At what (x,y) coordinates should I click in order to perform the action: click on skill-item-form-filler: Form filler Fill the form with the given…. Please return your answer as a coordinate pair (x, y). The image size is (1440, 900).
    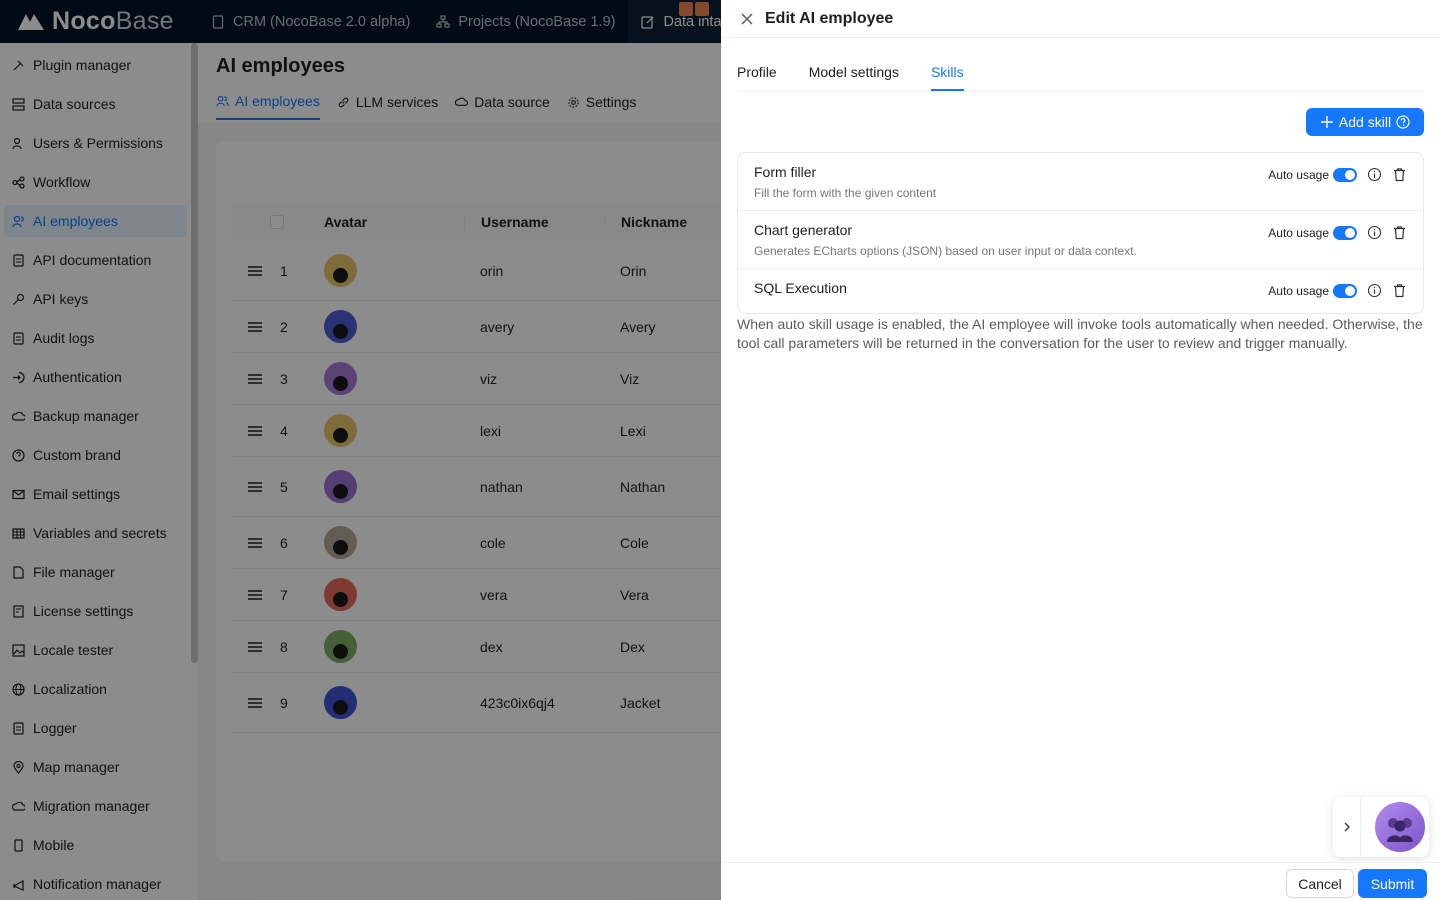
    Looking at the image, I should click on (1080, 182).